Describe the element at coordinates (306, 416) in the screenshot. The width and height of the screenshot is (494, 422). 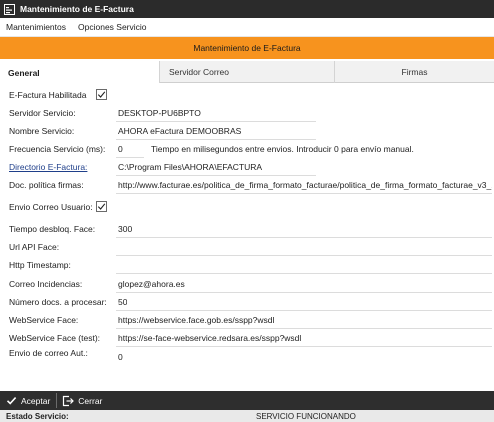
I see `status-value: SERVICIO FUNCIONANDO` at that location.